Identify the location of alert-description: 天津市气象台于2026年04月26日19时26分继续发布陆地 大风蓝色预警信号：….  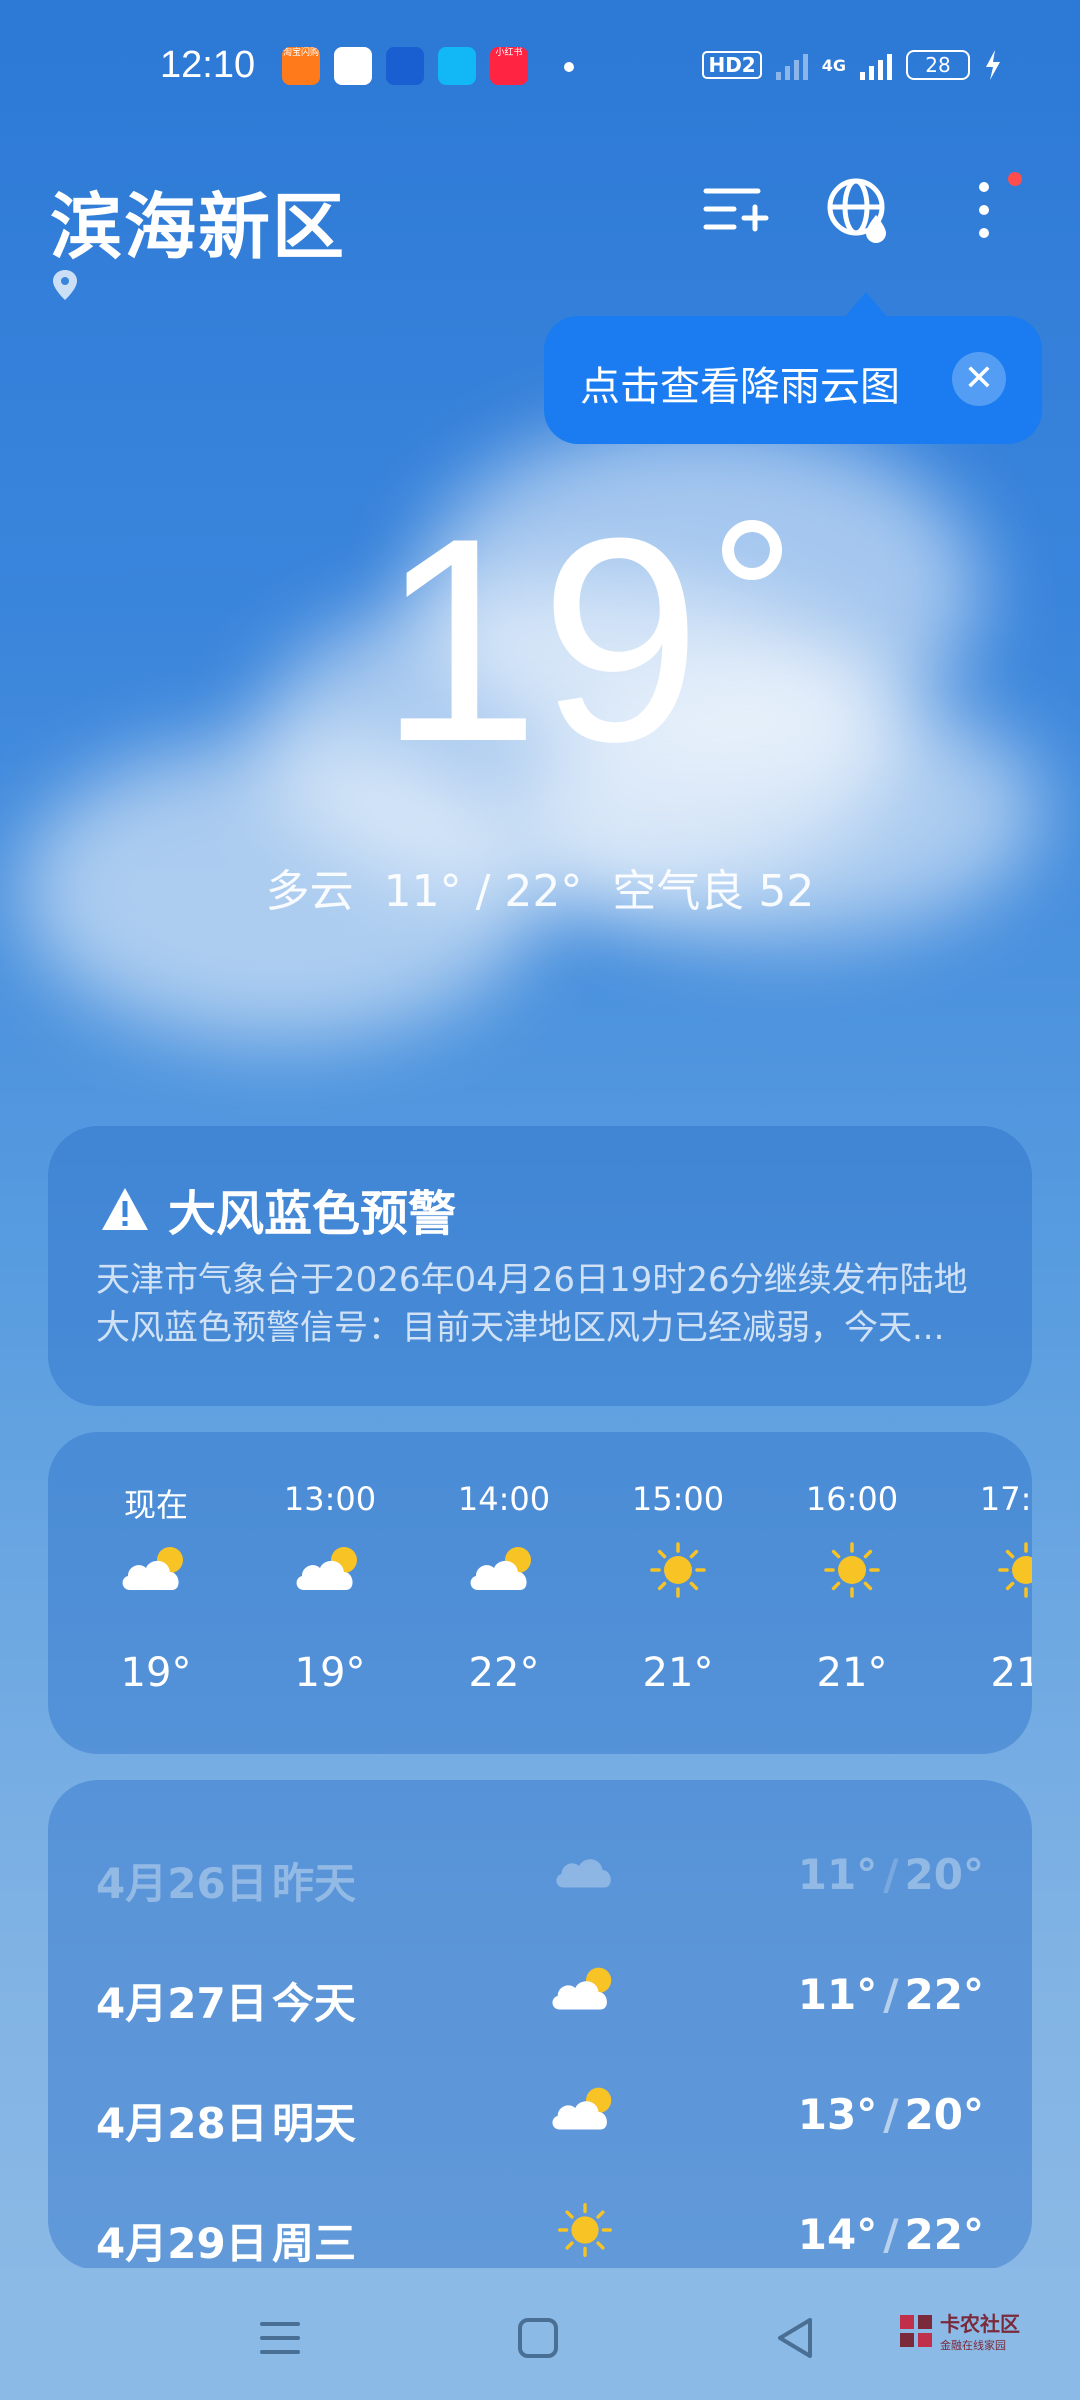
(541, 1304).